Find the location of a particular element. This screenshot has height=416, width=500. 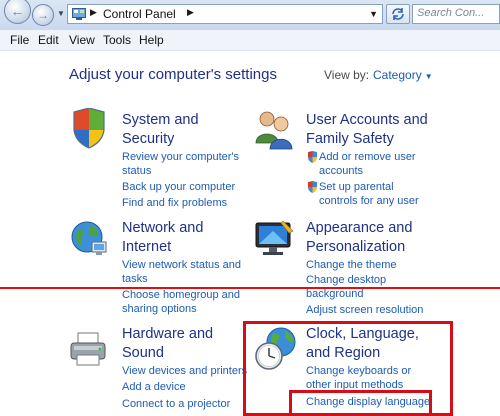

link-text-line: Add or remove user is located at coordinates (367, 157).